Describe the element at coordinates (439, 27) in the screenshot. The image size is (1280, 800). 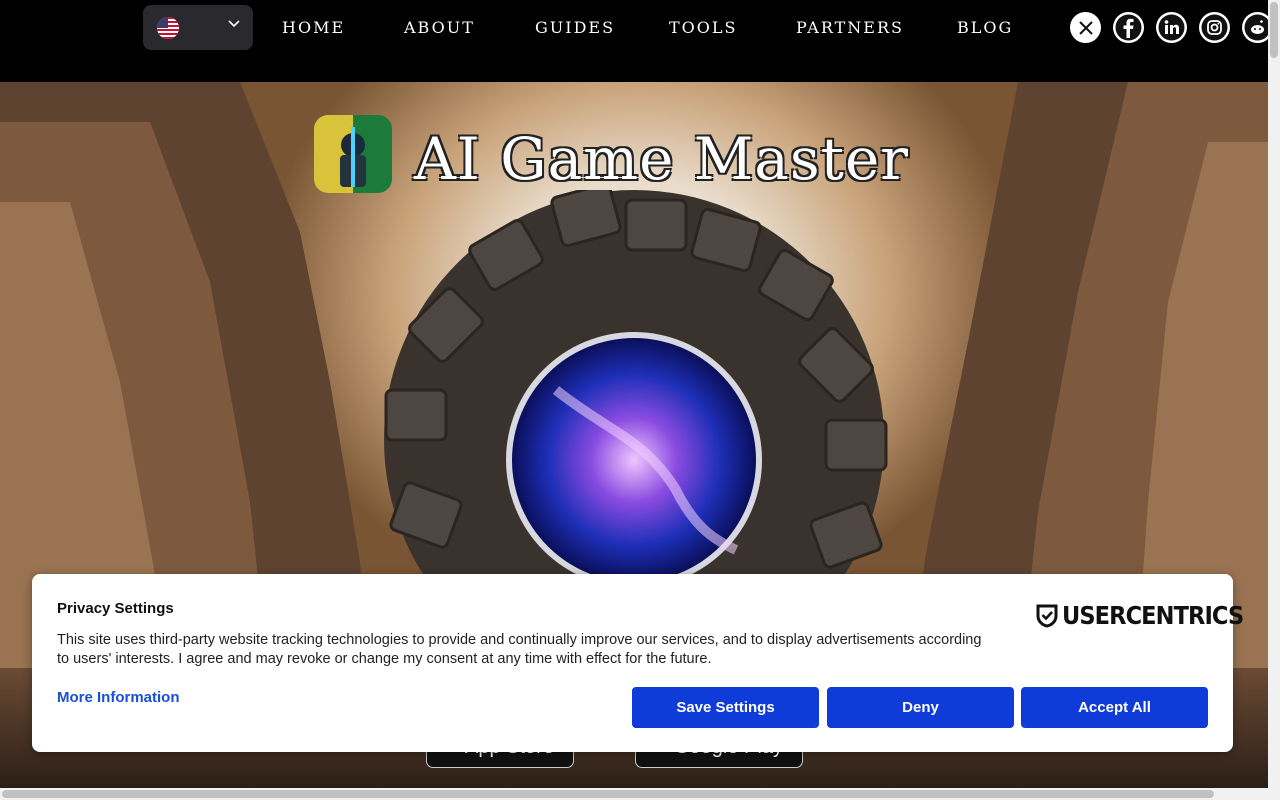
I see `nav-about: ABOUT` at that location.